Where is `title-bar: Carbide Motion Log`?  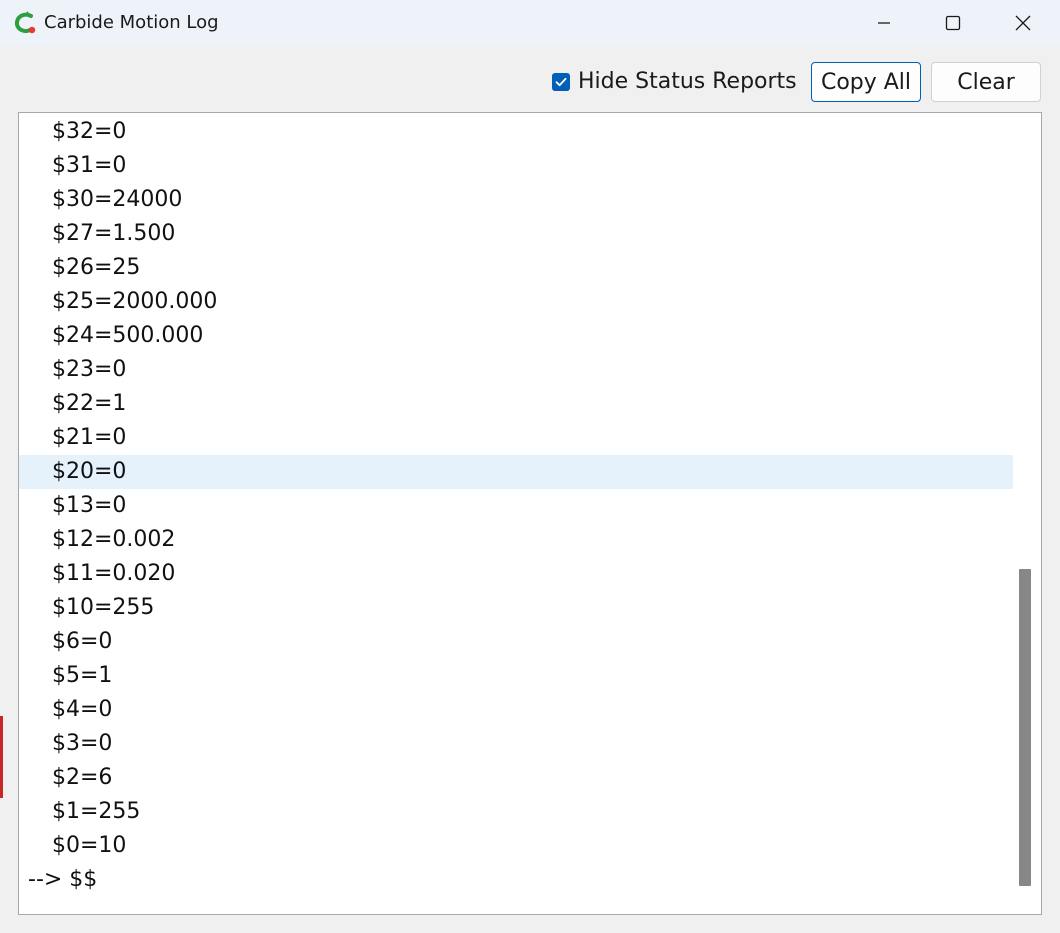
title-bar: Carbide Motion Log is located at coordinates (530, 23).